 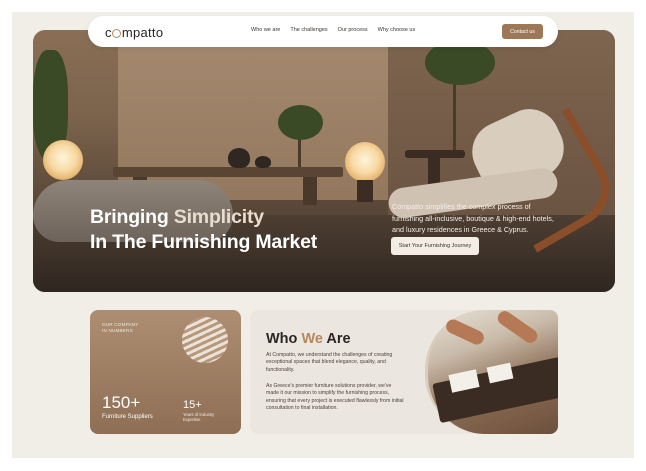 What do you see at coordinates (192, 405) in the screenshot?
I see `stat-years-value: 15+` at bounding box center [192, 405].